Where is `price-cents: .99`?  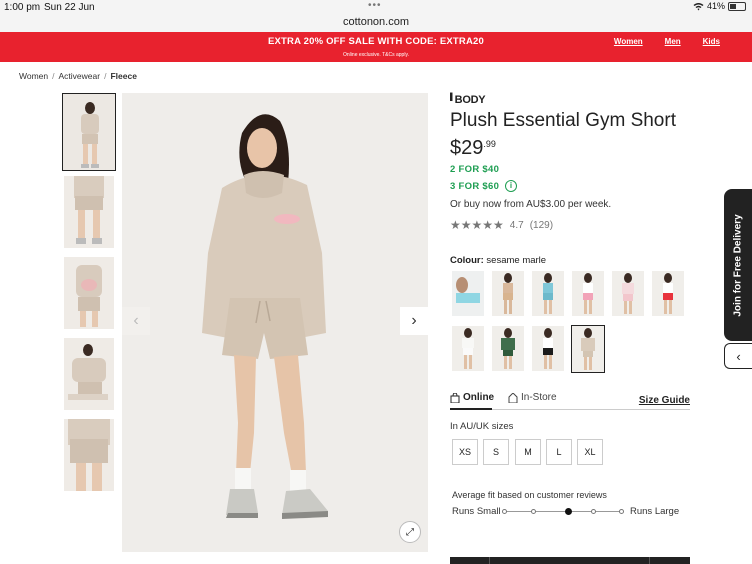 price-cents: .99 is located at coordinates (489, 144).